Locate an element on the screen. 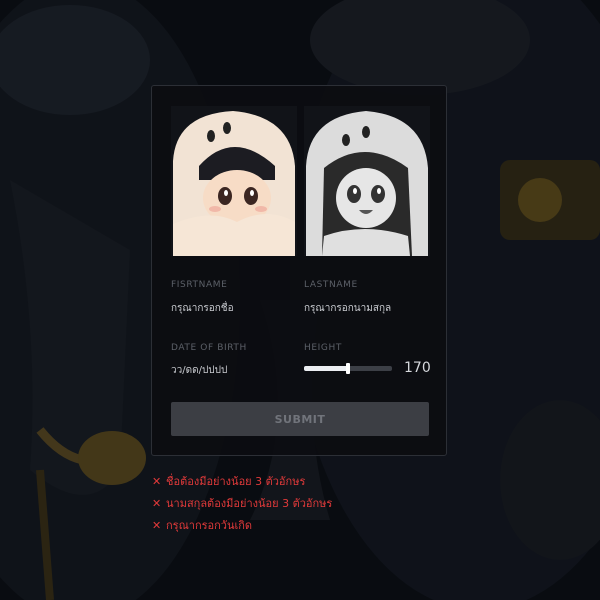 This screenshot has height=600, width=600. submit-button: SUBMIT is located at coordinates (300, 419).